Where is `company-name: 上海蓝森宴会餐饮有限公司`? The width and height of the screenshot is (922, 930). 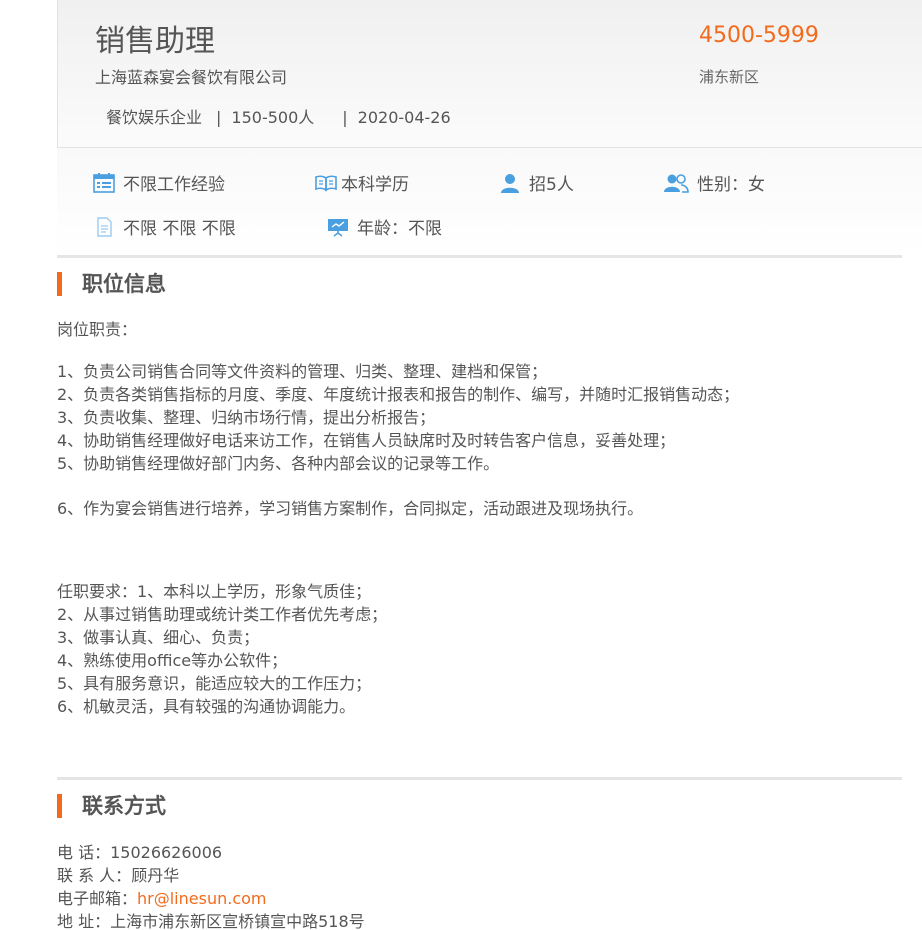
company-name: 上海蓝森宴会餐饮有限公司 is located at coordinates (191, 76).